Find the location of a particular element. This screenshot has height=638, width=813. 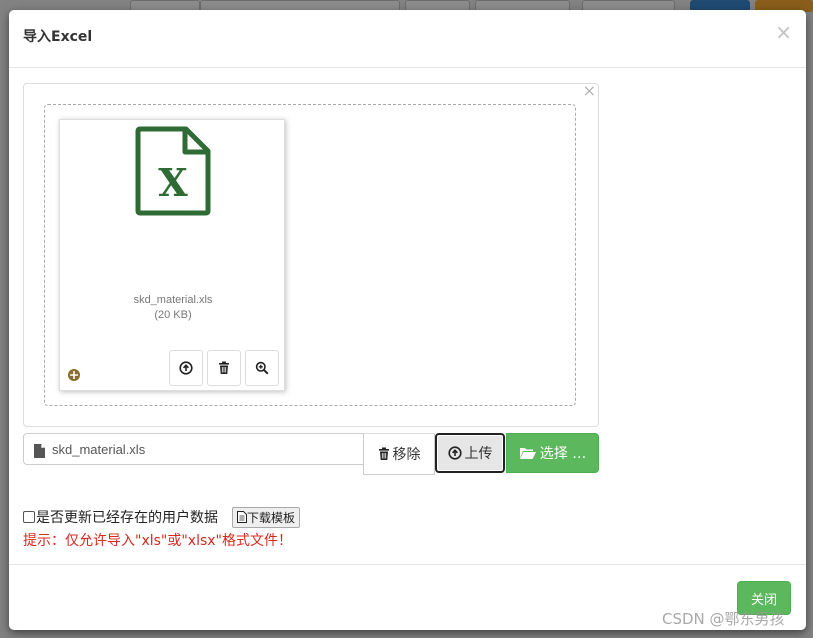

upload-button-label: 上传 is located at coordinates (478, 454).